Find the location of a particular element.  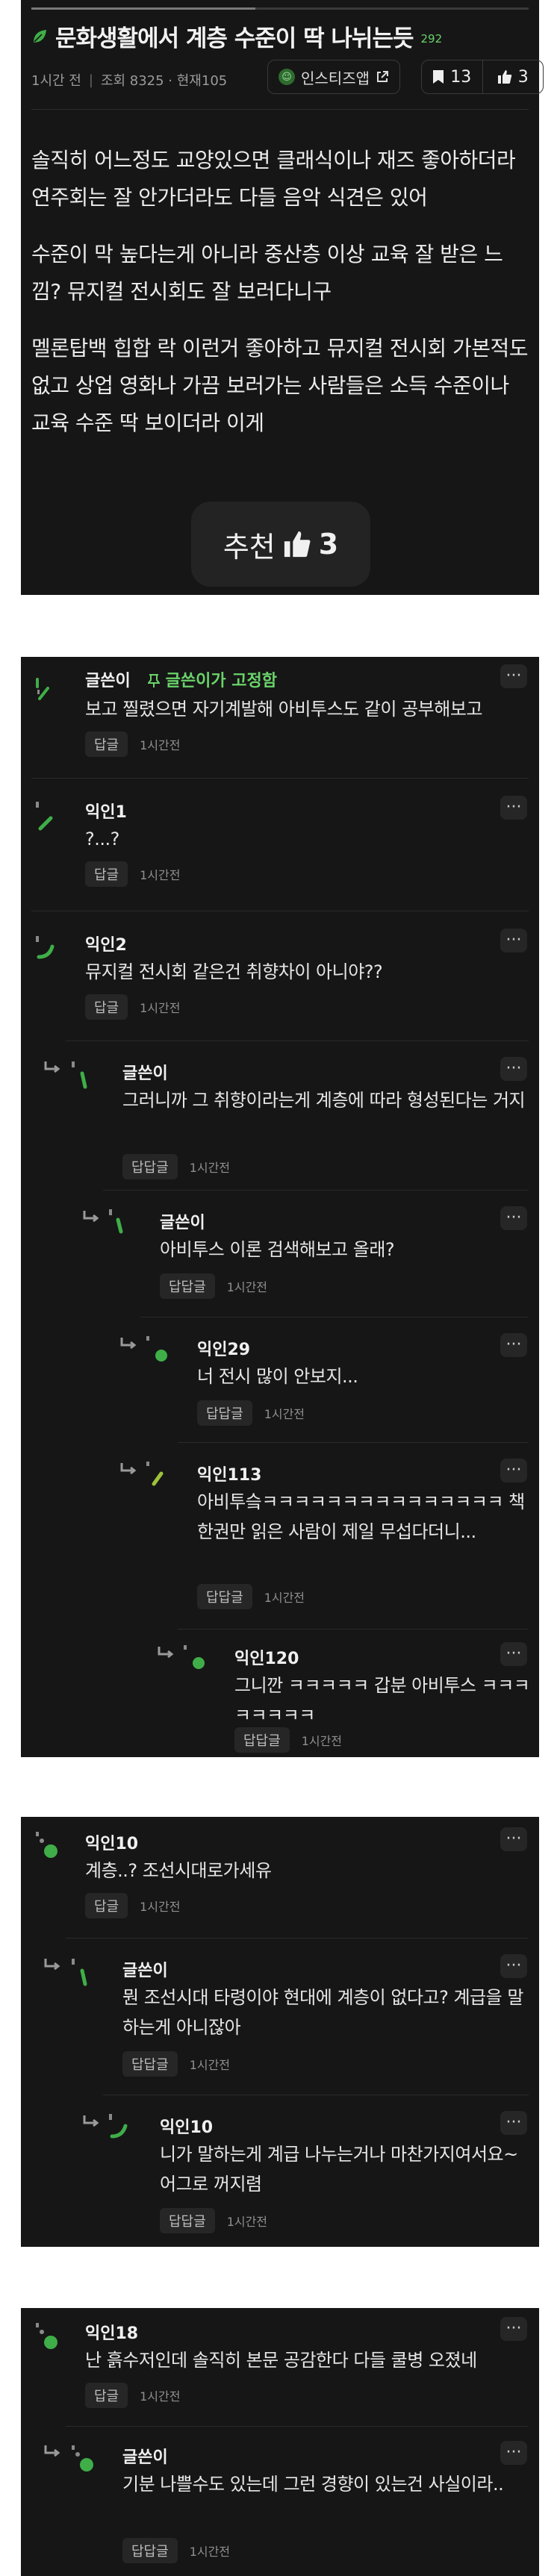

comment-text: 니가 말하는게 계급 나누는거나 마찬가지여서요~ 어그로 꺼지렴 is located at coordinates (339, 2169).